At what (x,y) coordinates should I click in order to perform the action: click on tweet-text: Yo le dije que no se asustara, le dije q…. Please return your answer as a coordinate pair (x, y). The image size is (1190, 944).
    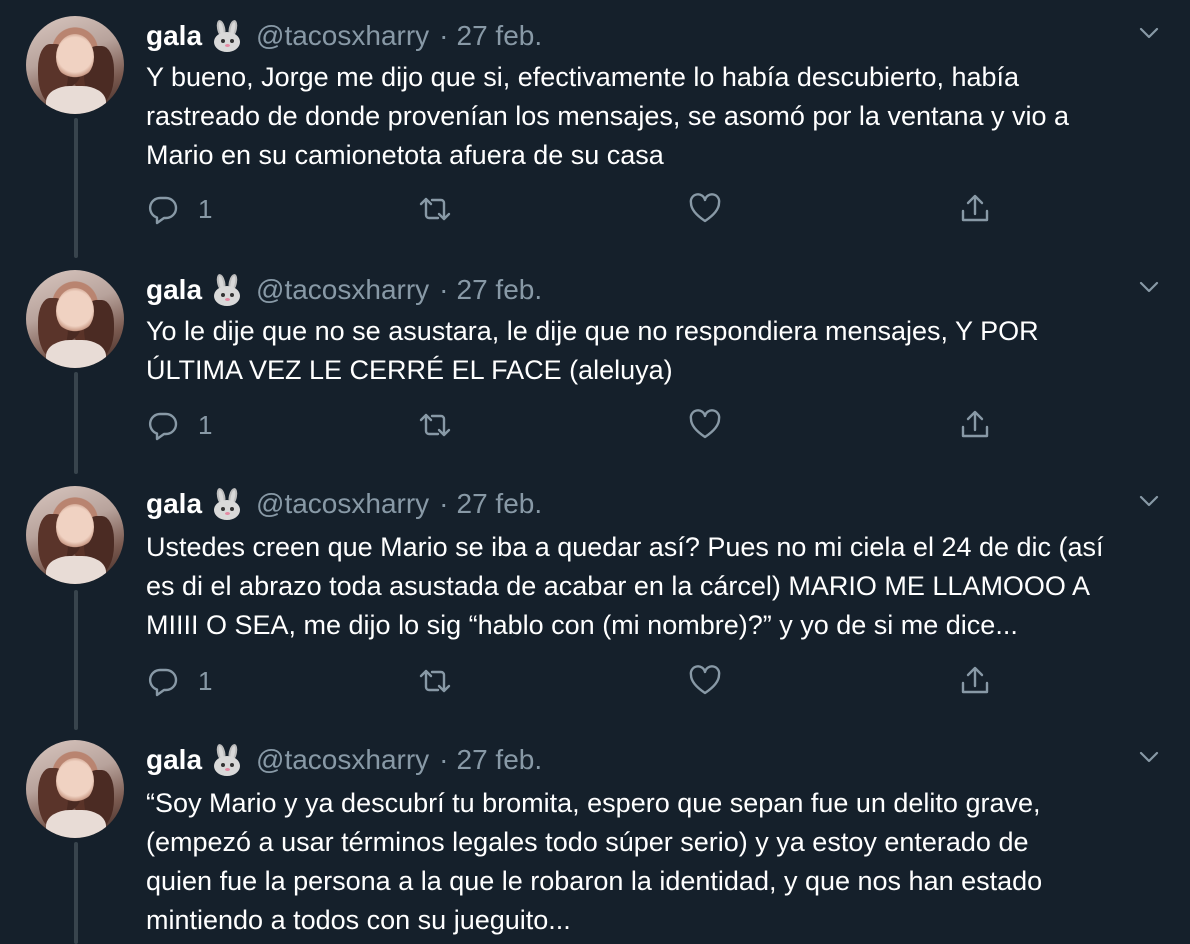
    Looking at the image, I should click on (592, 350).